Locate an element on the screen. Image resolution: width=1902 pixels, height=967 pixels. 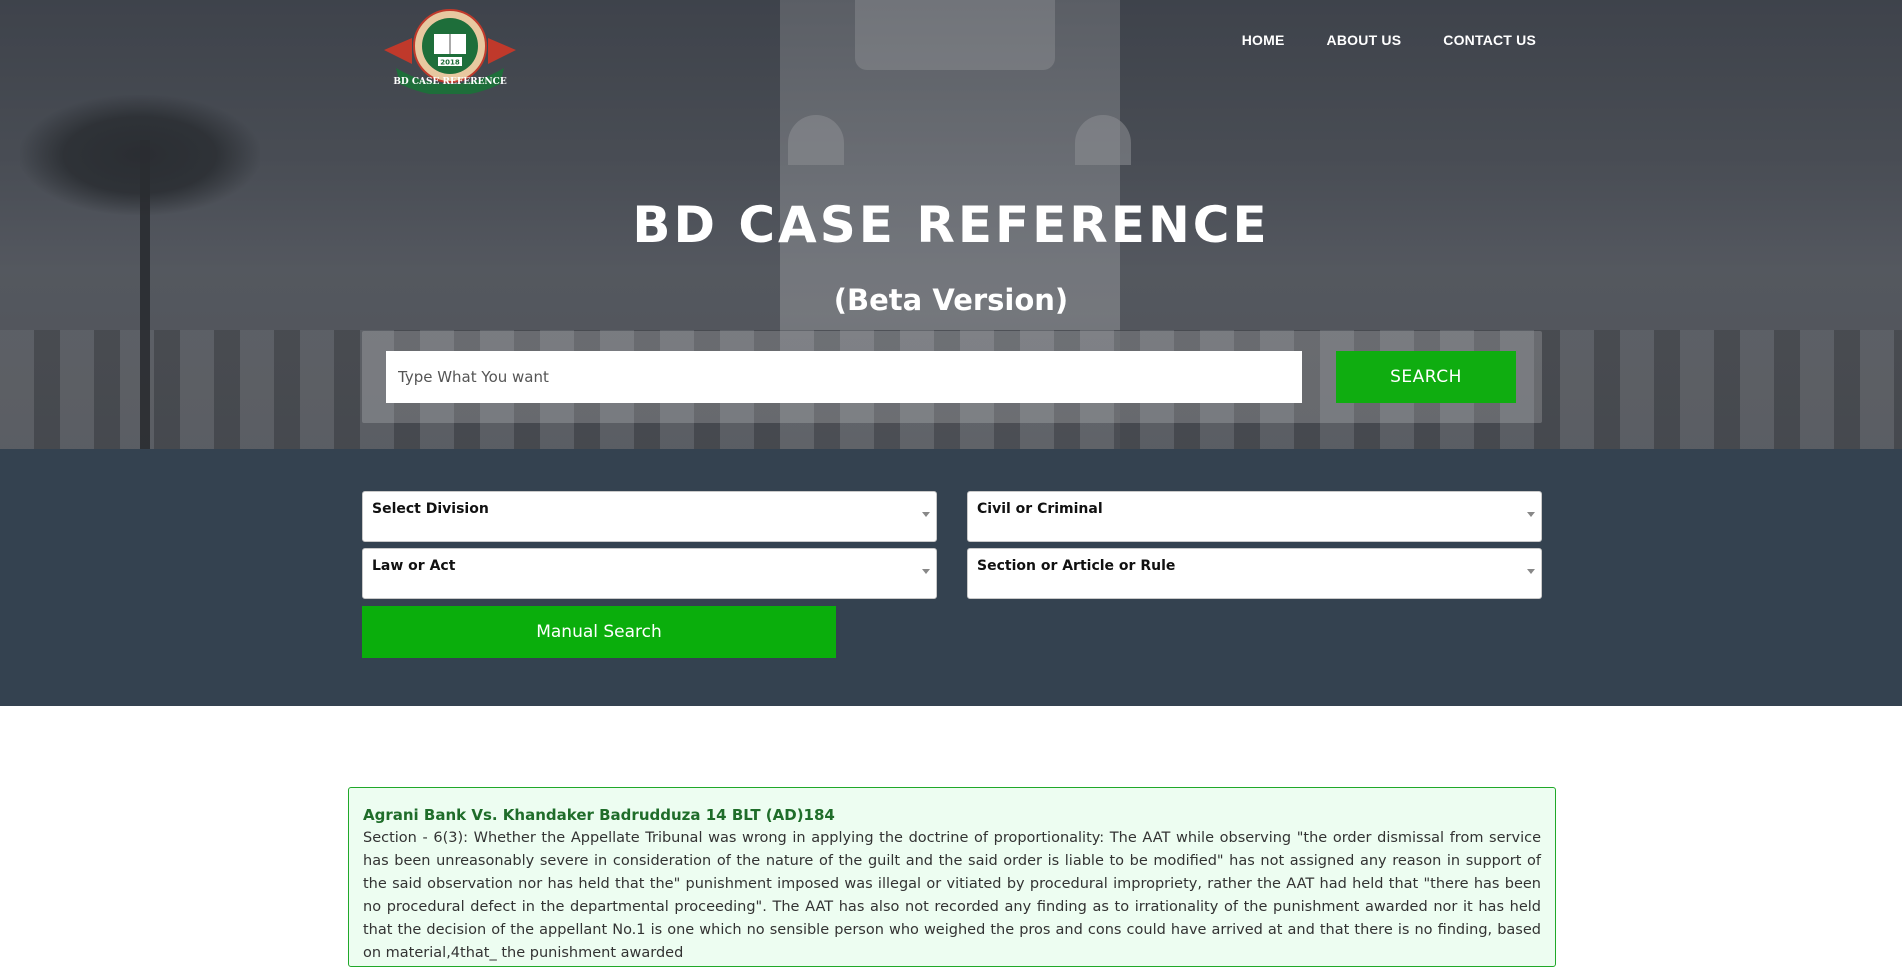
division-select-label: Select Division is located at coordinates (430, 509).